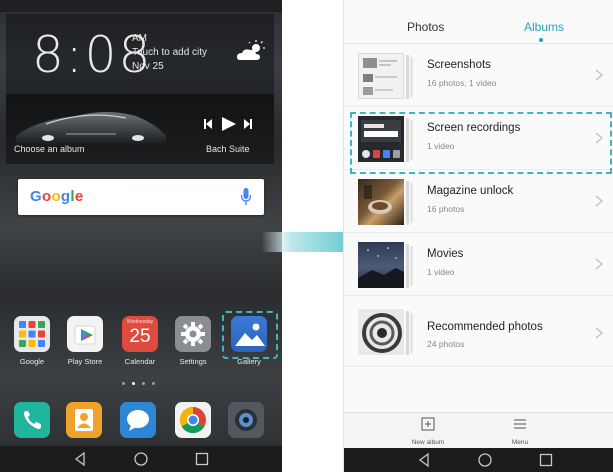 Image resolution: width=613 pixels, height=472 pixels. Describe the element at coordinates (445, 254) in the screenshot. I see `album-name: Movies` at that location.